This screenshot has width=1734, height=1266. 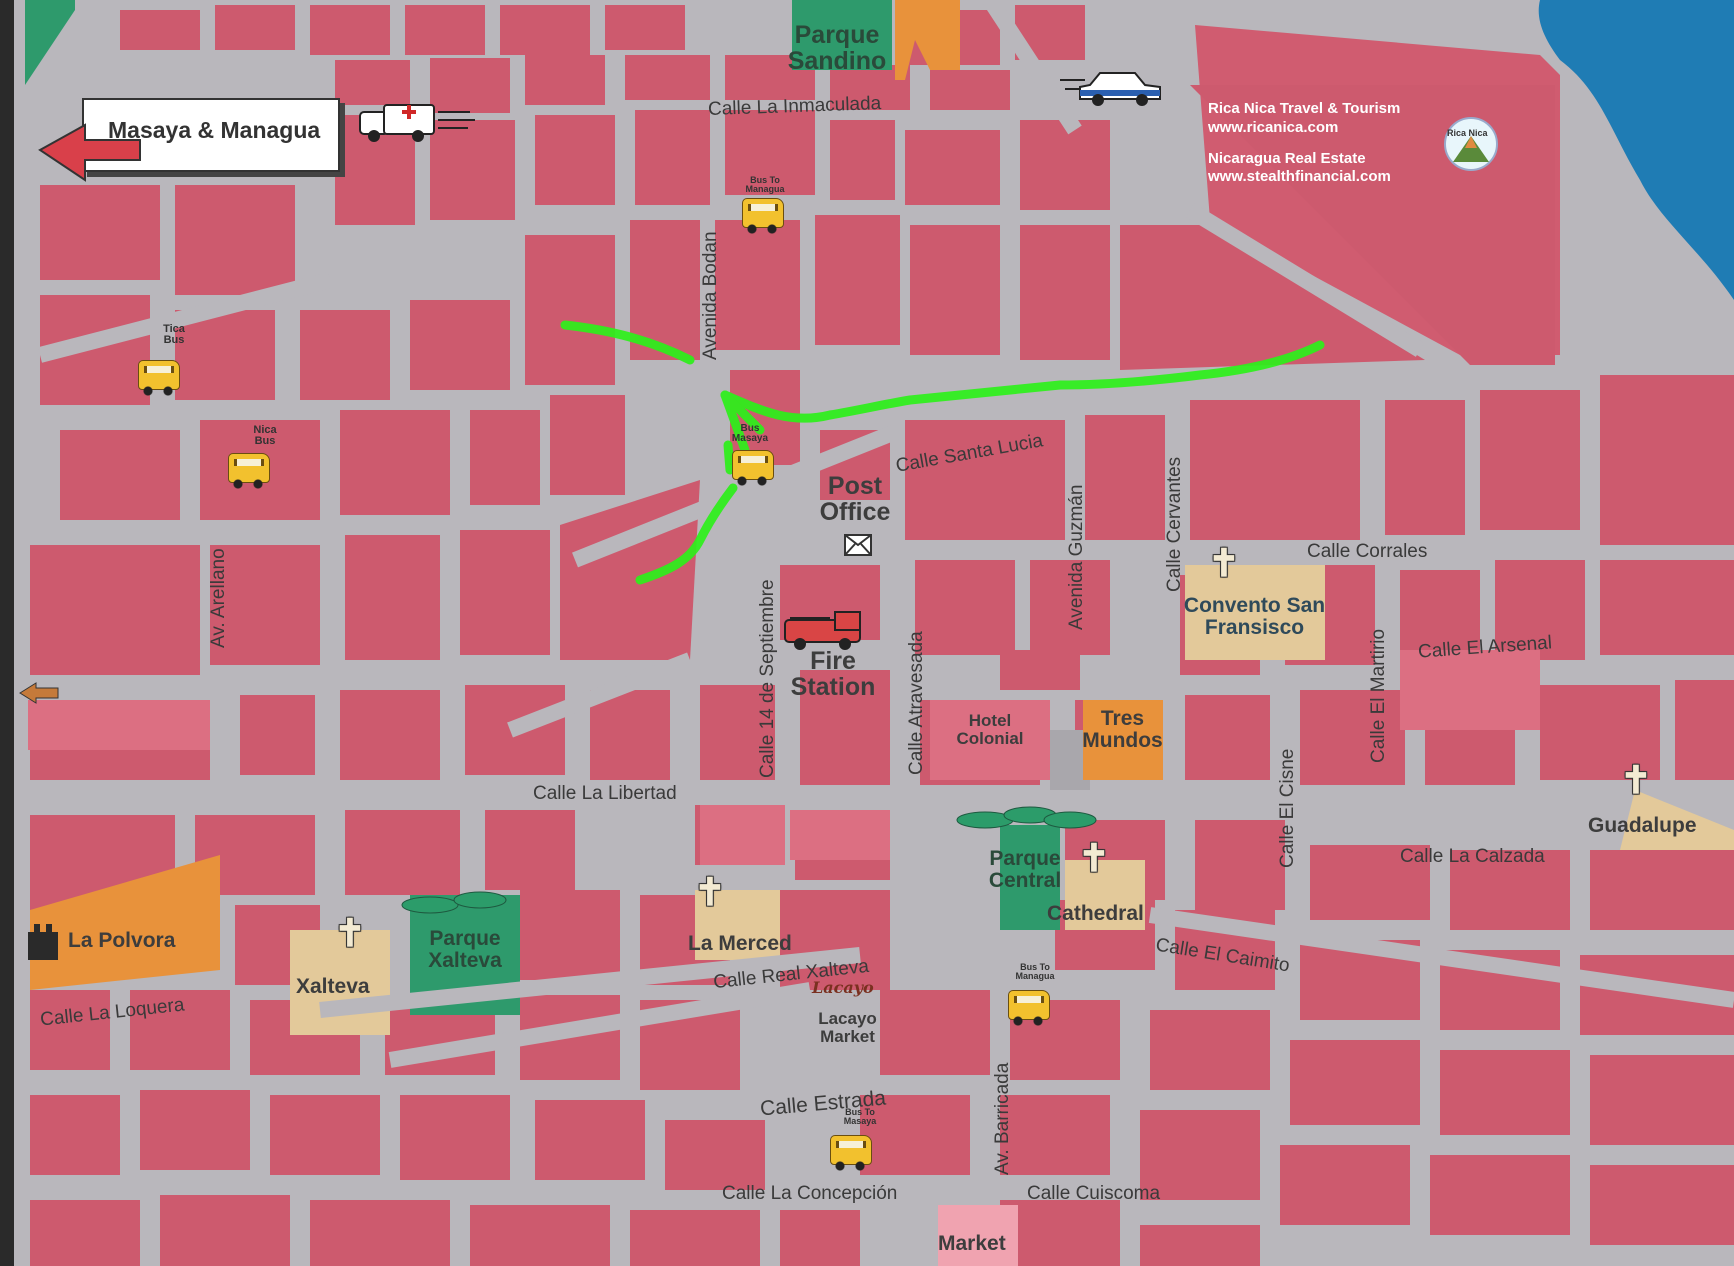 I want to click on place-hotel-colonial: Hotel Colonial, so click(x=990, y=729).